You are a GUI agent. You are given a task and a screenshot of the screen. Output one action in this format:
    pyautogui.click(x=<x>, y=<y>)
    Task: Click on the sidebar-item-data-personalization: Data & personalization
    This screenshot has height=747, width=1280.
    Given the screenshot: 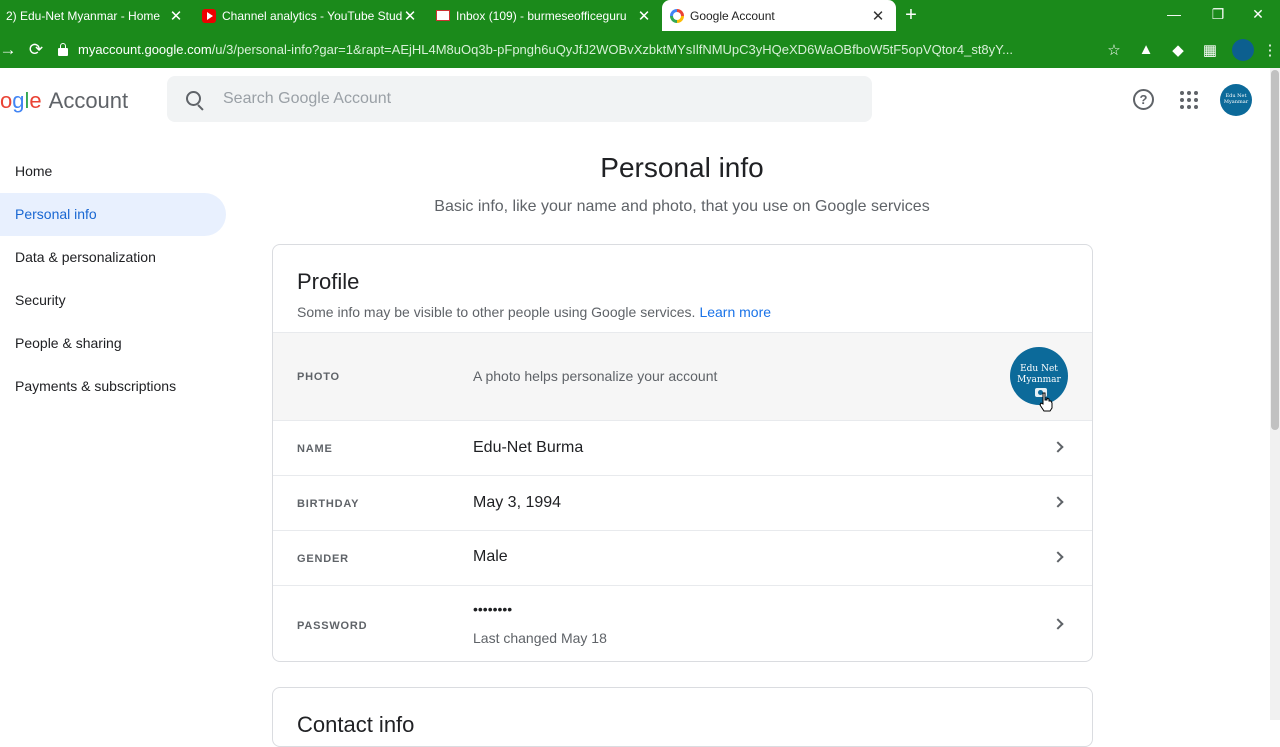 What is the action you would take?
    pyautogui.click(x=113, y=257)
    